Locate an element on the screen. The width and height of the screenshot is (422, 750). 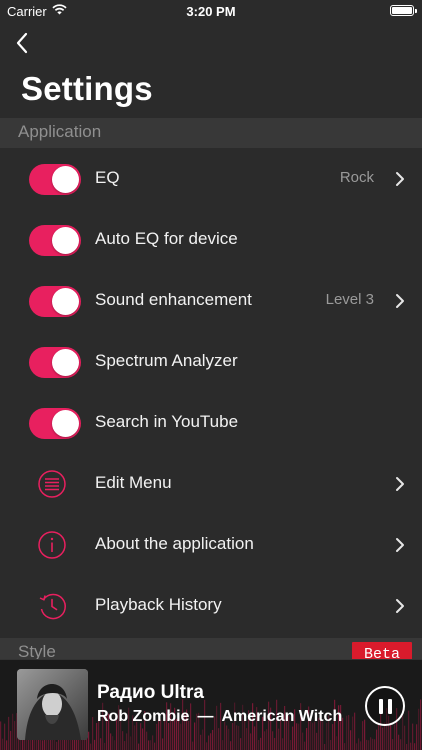
list-menu-icon is located at coordinates (52, 484).